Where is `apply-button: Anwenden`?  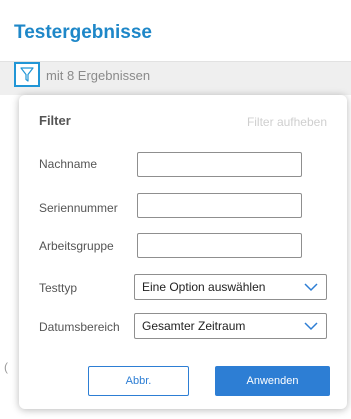
apply-button: Anwenden is located at coordinates (272, 381).